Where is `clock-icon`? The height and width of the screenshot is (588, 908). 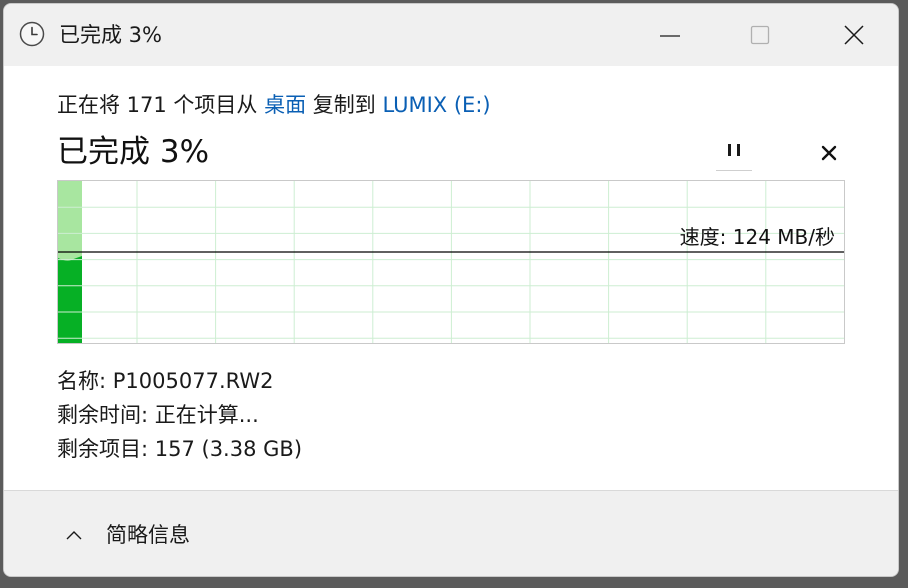 clock-icon is located at coordinates (32, 34).